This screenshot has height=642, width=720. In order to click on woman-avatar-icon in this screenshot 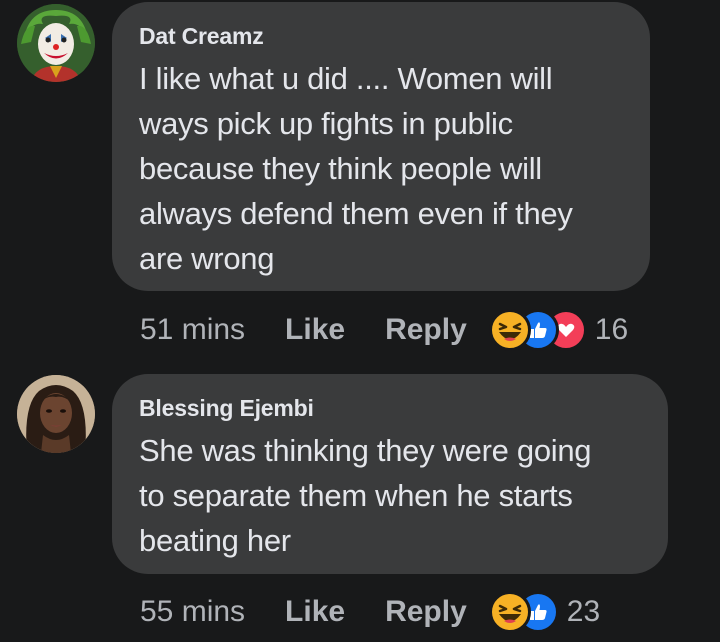, I will do `click(56, 414)`.